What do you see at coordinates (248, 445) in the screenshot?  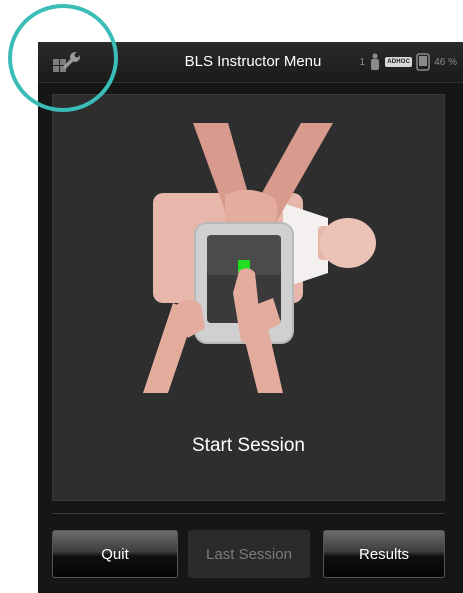 I see `start-session-label: Start Session` at bounding box center [248, 445].